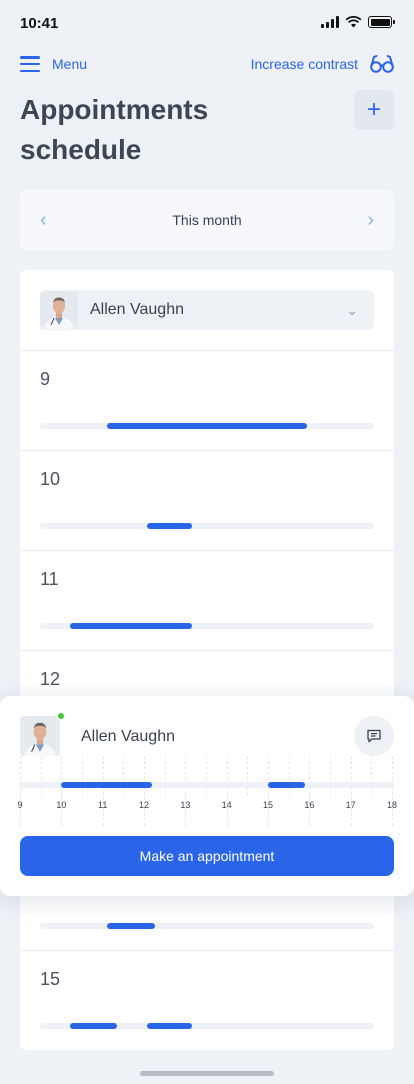  I want to click on online-status-dot, so click(61, 716).